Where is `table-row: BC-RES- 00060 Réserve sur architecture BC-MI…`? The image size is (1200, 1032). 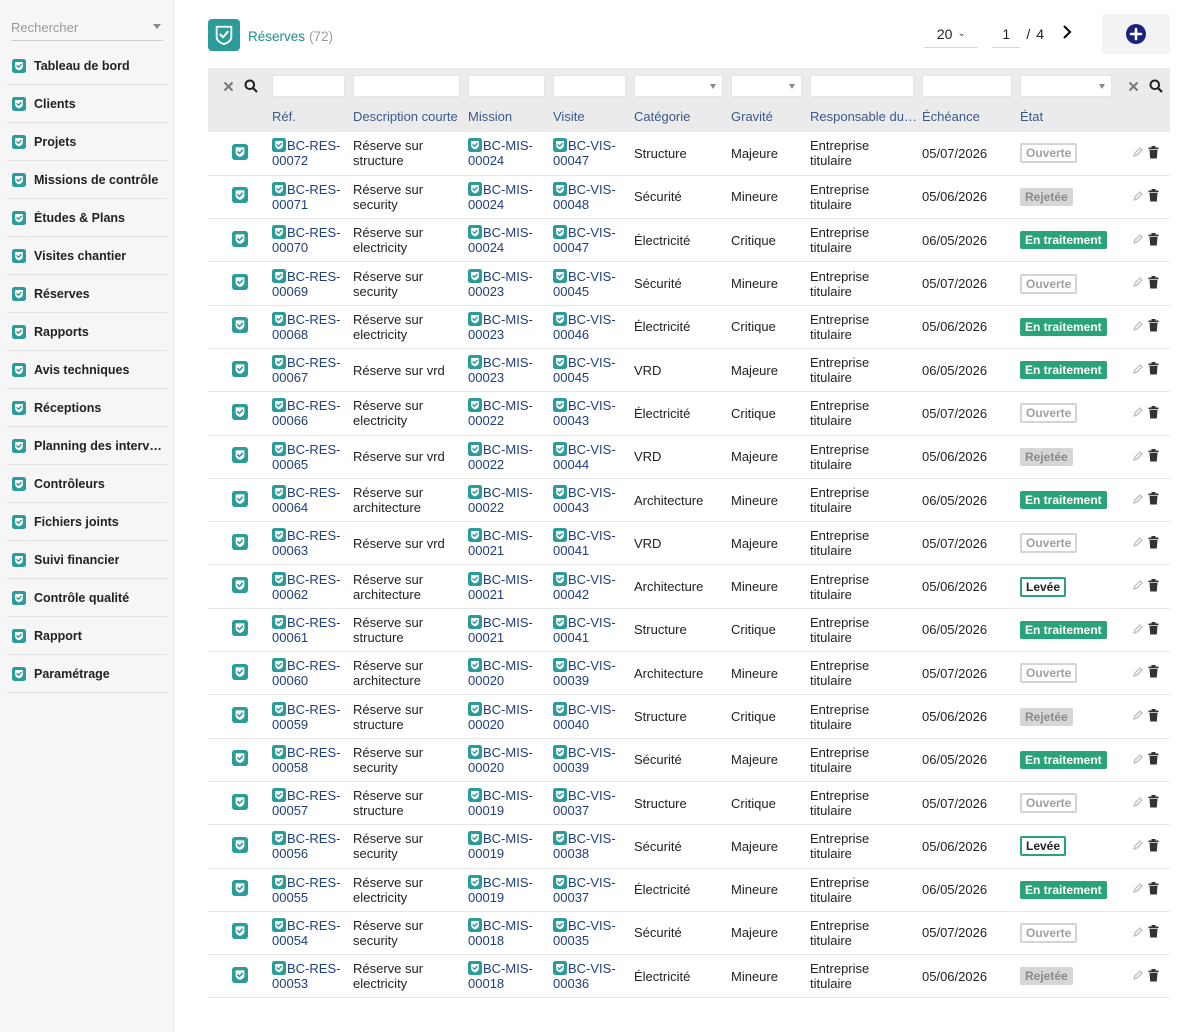
table-row: BC-RES- 00060 Réserve sur architecture BC-MI… is located at coordinates (689, 673).